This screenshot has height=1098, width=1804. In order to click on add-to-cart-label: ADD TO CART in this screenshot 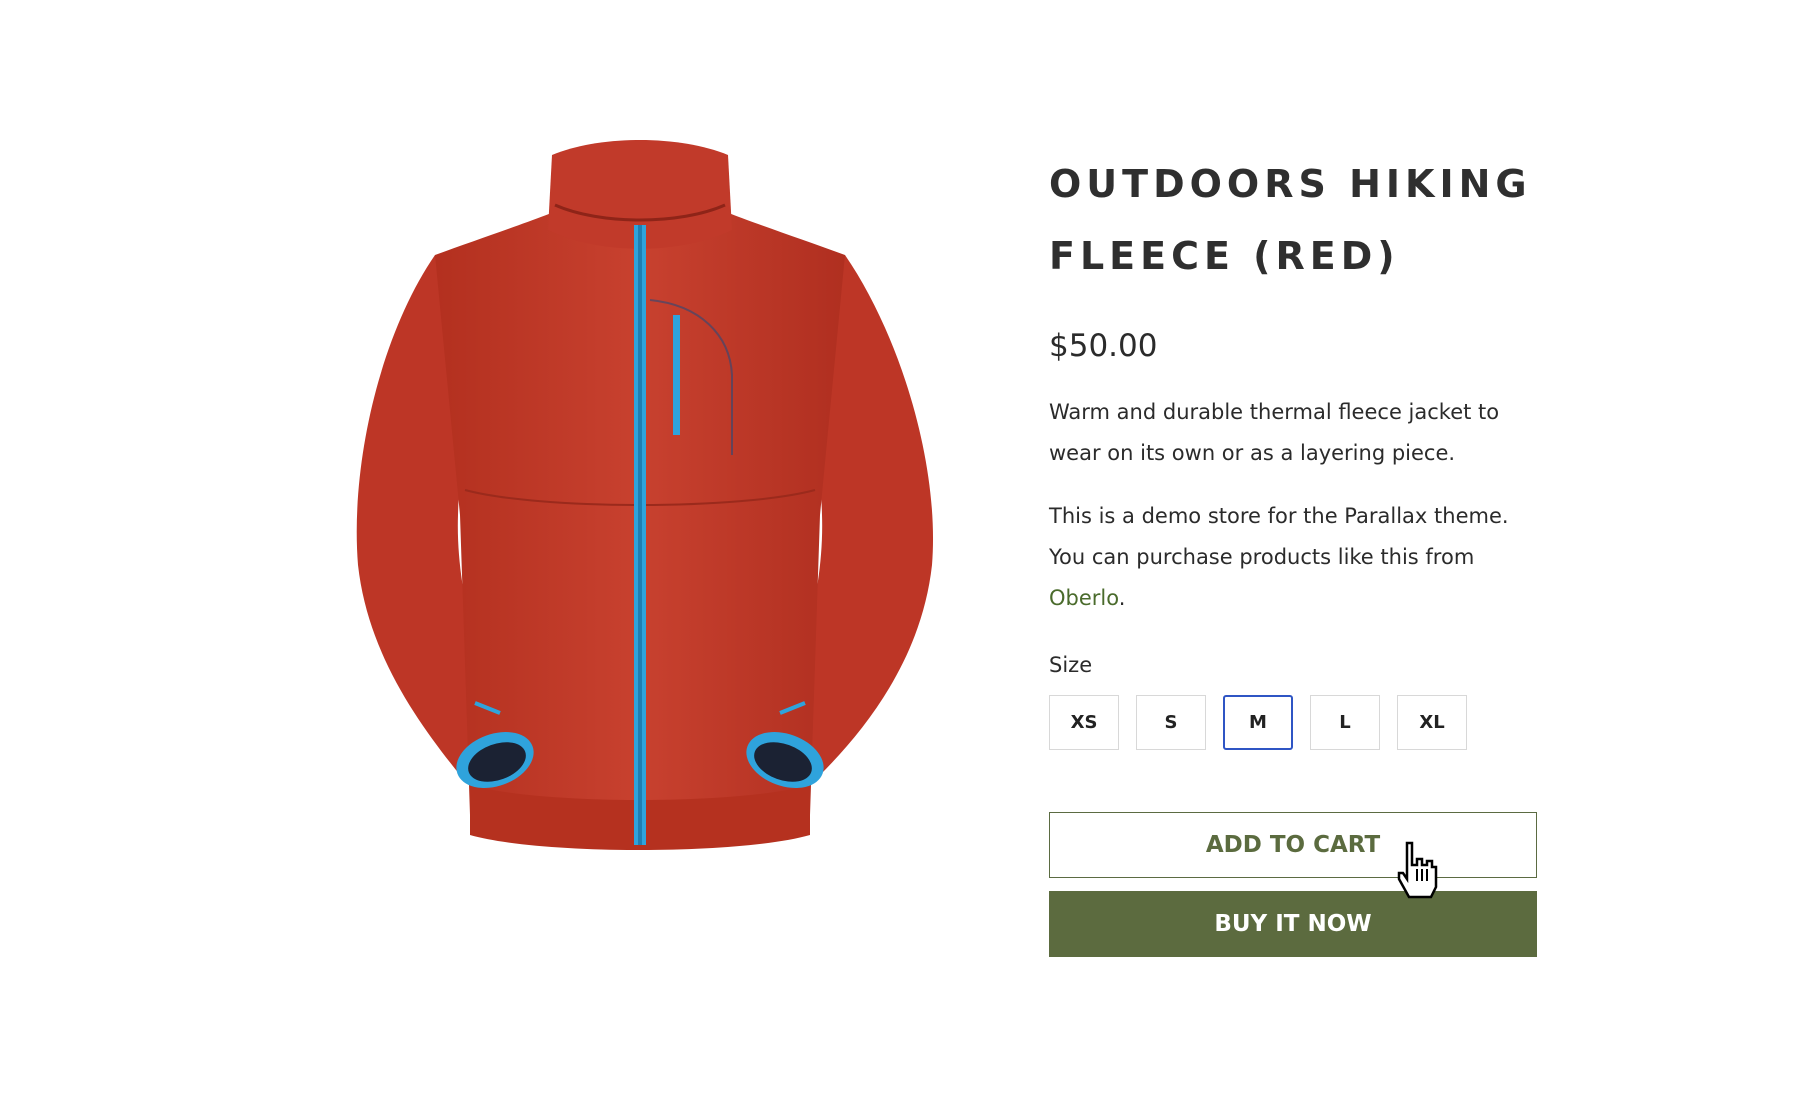, I will do `click(1293, 845)`.